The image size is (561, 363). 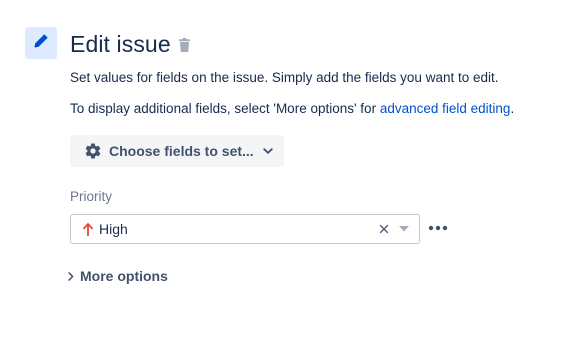 I want to click on edit-issue-icon-tile, so click(x=41, y=43).